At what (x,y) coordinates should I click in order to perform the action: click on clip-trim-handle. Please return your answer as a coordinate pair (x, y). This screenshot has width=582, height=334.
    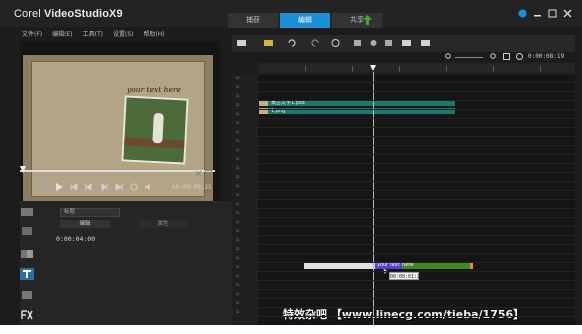
    Looking at the image, I should click on (471, 265).